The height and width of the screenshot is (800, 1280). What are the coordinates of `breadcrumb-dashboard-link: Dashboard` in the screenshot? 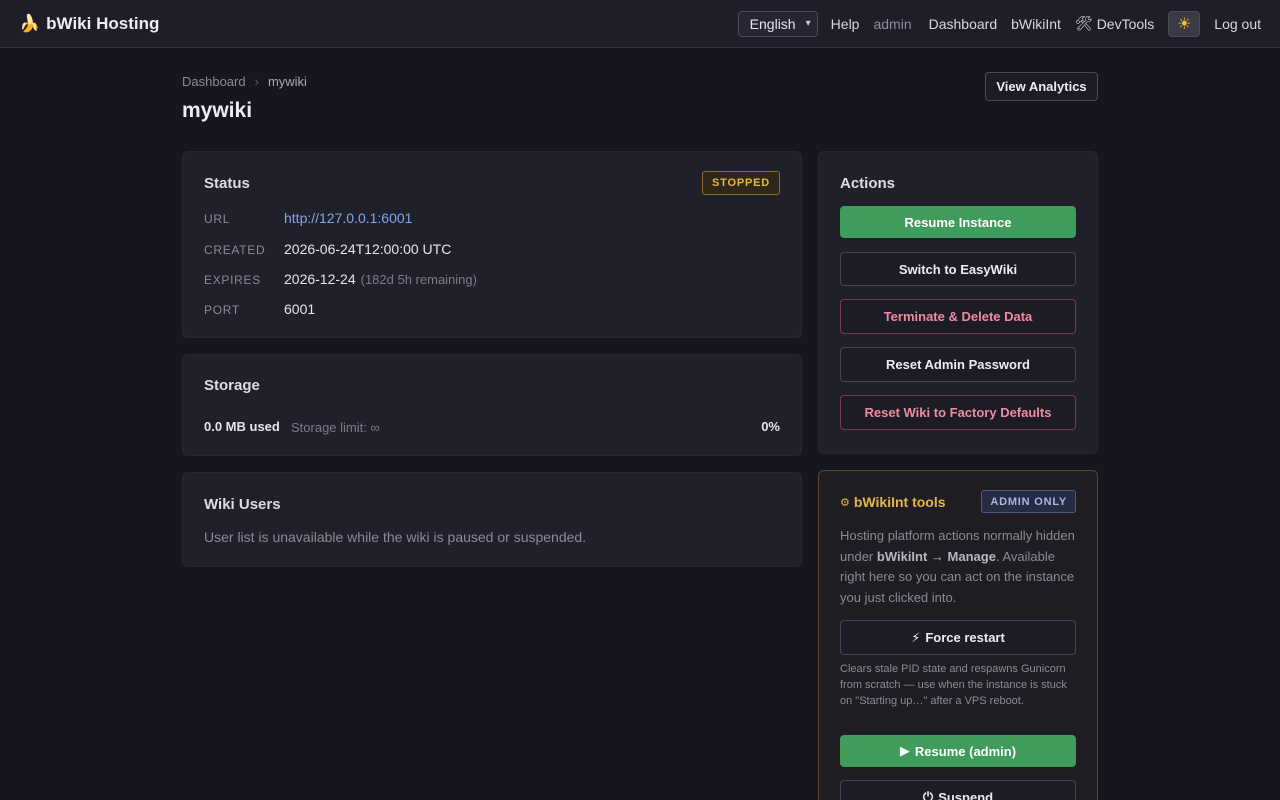 It's located at (214, 81).